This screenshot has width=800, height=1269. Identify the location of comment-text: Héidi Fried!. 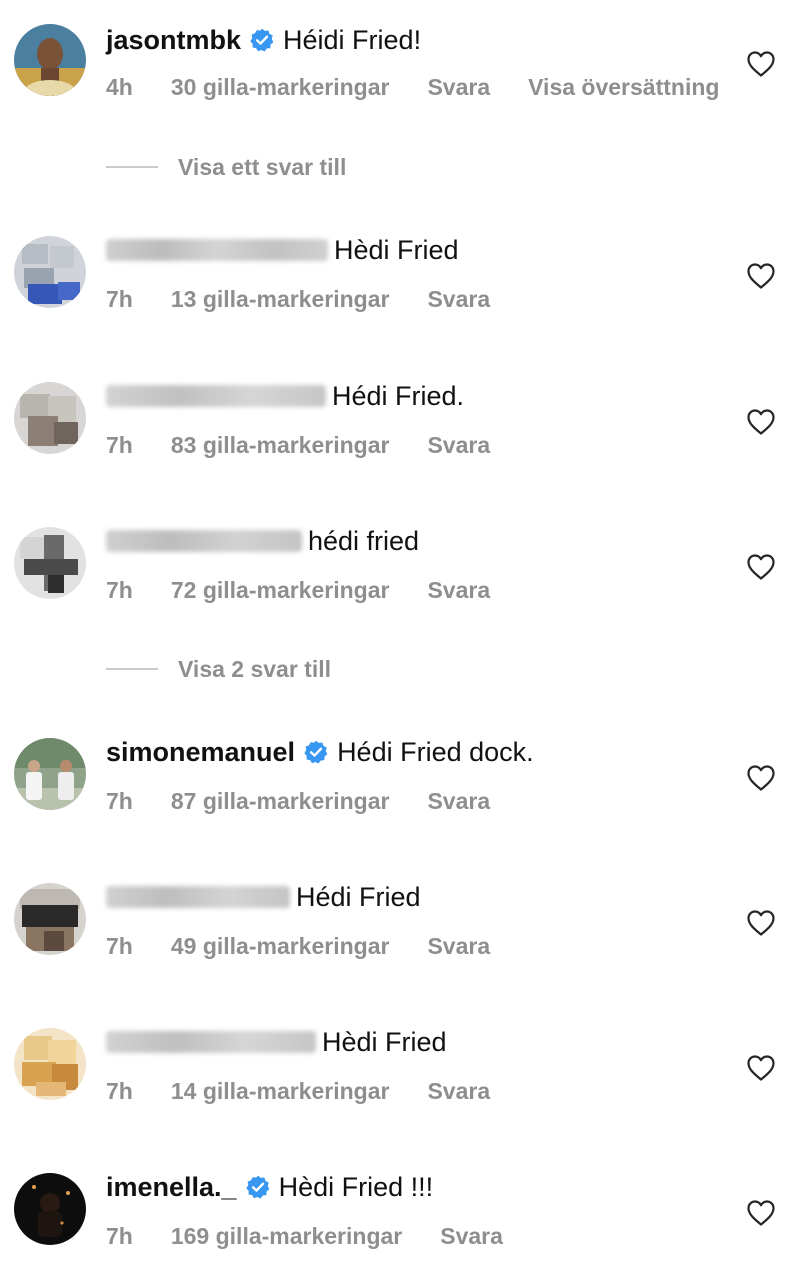
(352, 40).